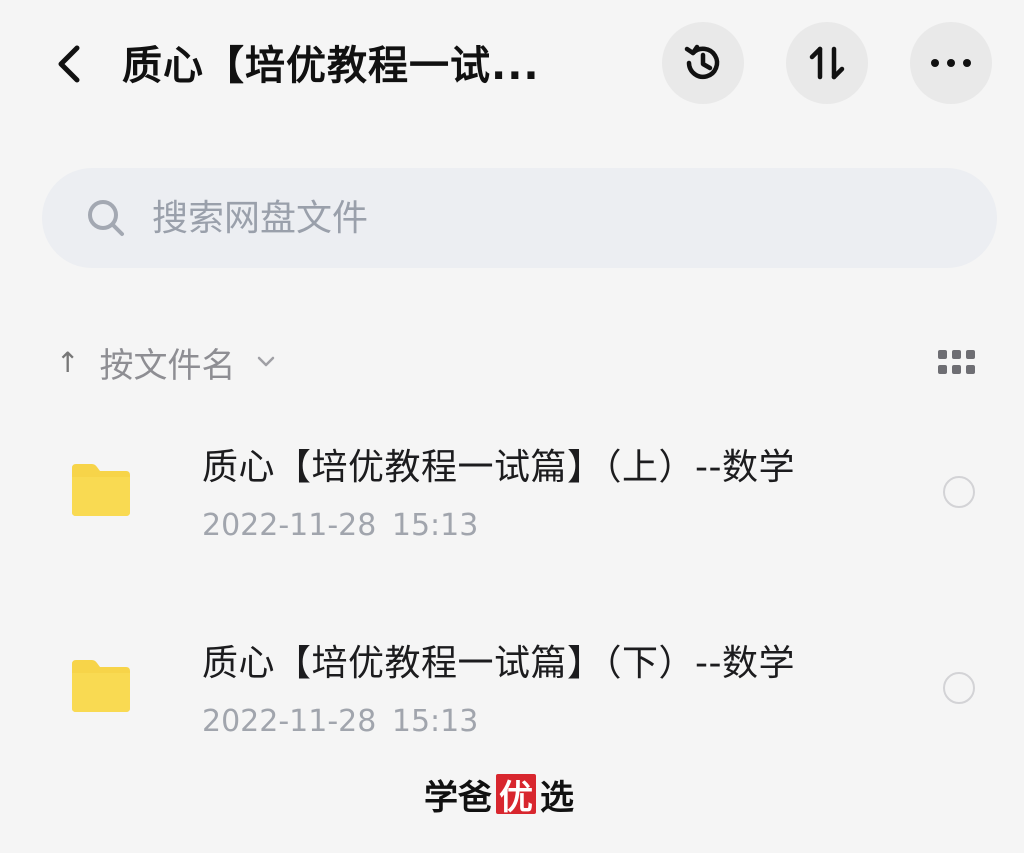 The height and width of the screenshot is (853, 1024). I want to click on watermark-text: 学爸, so click(458, 797).